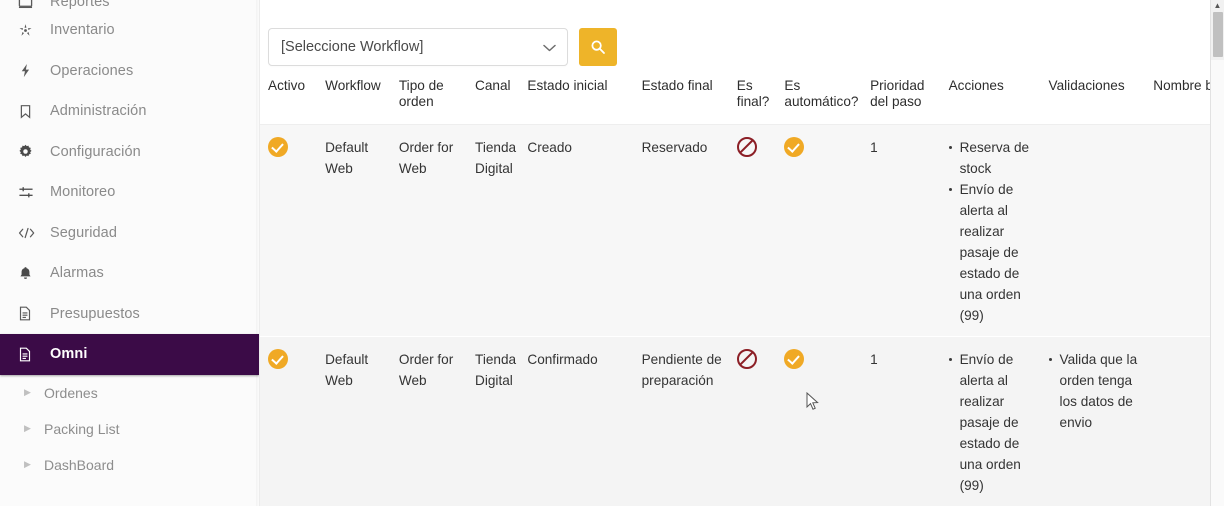 The height and width of the screenshot is (506, 1224). I want to click on sidebar-item-presupuestos: Presupuestos, so click(129, 314).